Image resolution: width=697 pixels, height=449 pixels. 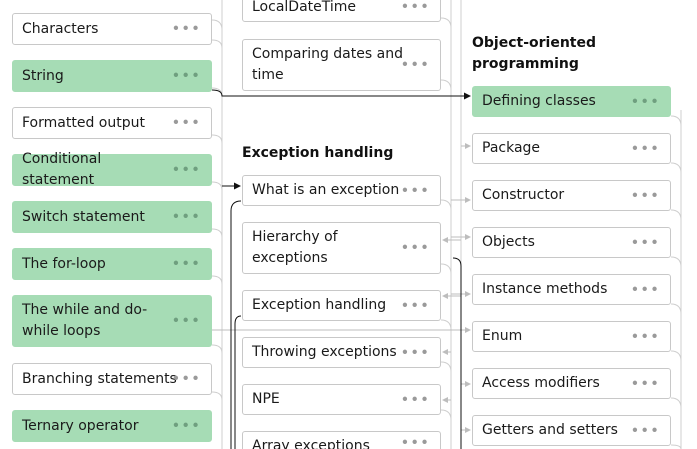 What do you see at coordinates (85, 320) in the screenshot?
I see `topic-label: The while and do-while loops` at bounding box center [85, 320].